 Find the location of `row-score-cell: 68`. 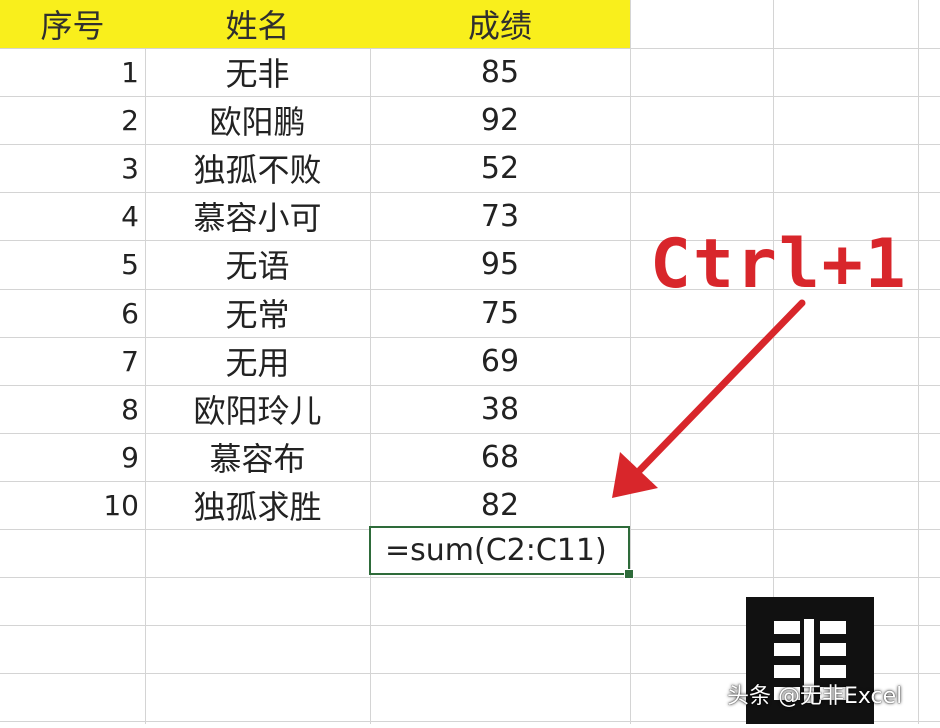

row-score-cell: 68 is located at coordinates (500, 457).